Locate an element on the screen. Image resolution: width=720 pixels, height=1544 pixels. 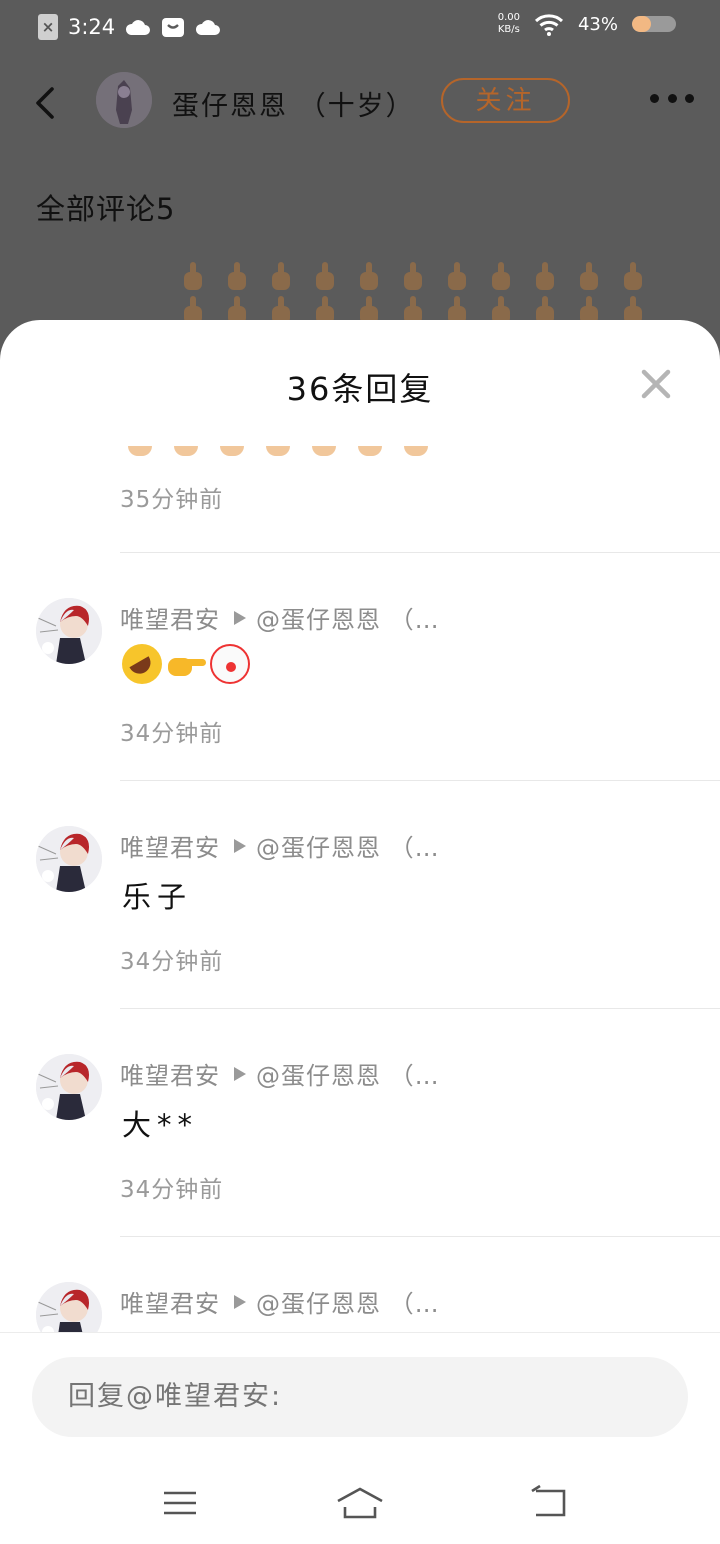
system-nav-bar is located at coordinates (360, 1503).